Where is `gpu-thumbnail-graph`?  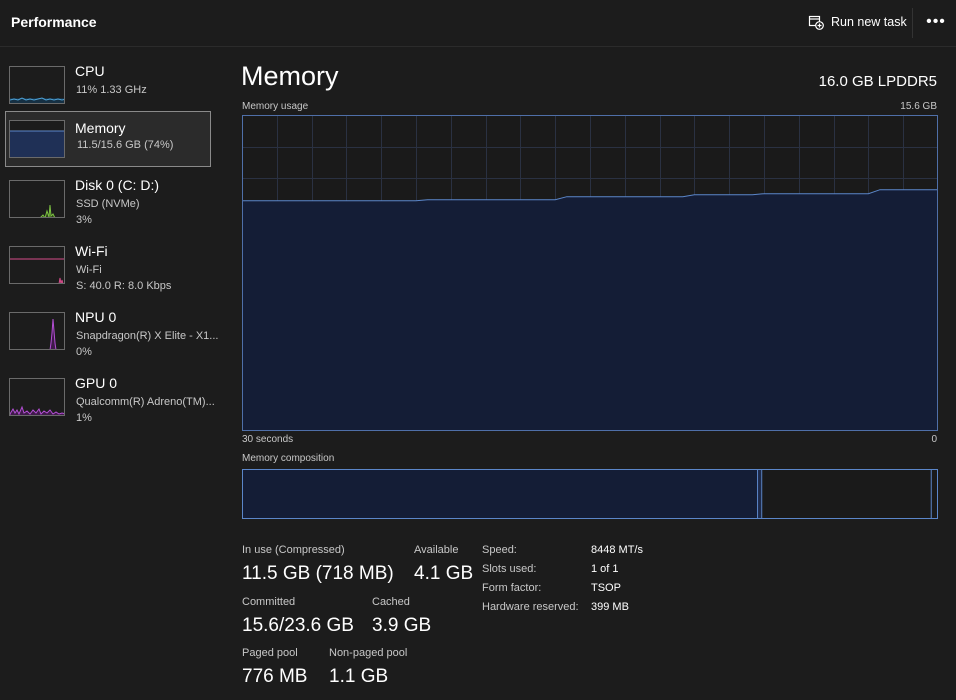 gpu-thumbnail-graph is located at coordinates (37, 397).